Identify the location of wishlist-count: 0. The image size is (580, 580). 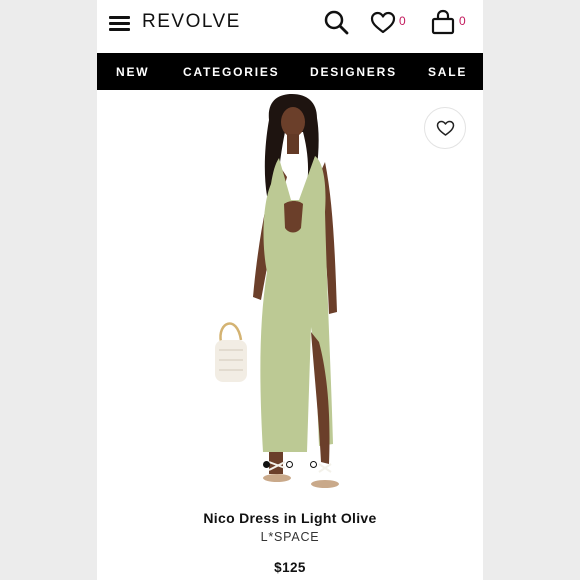
(402, 21).